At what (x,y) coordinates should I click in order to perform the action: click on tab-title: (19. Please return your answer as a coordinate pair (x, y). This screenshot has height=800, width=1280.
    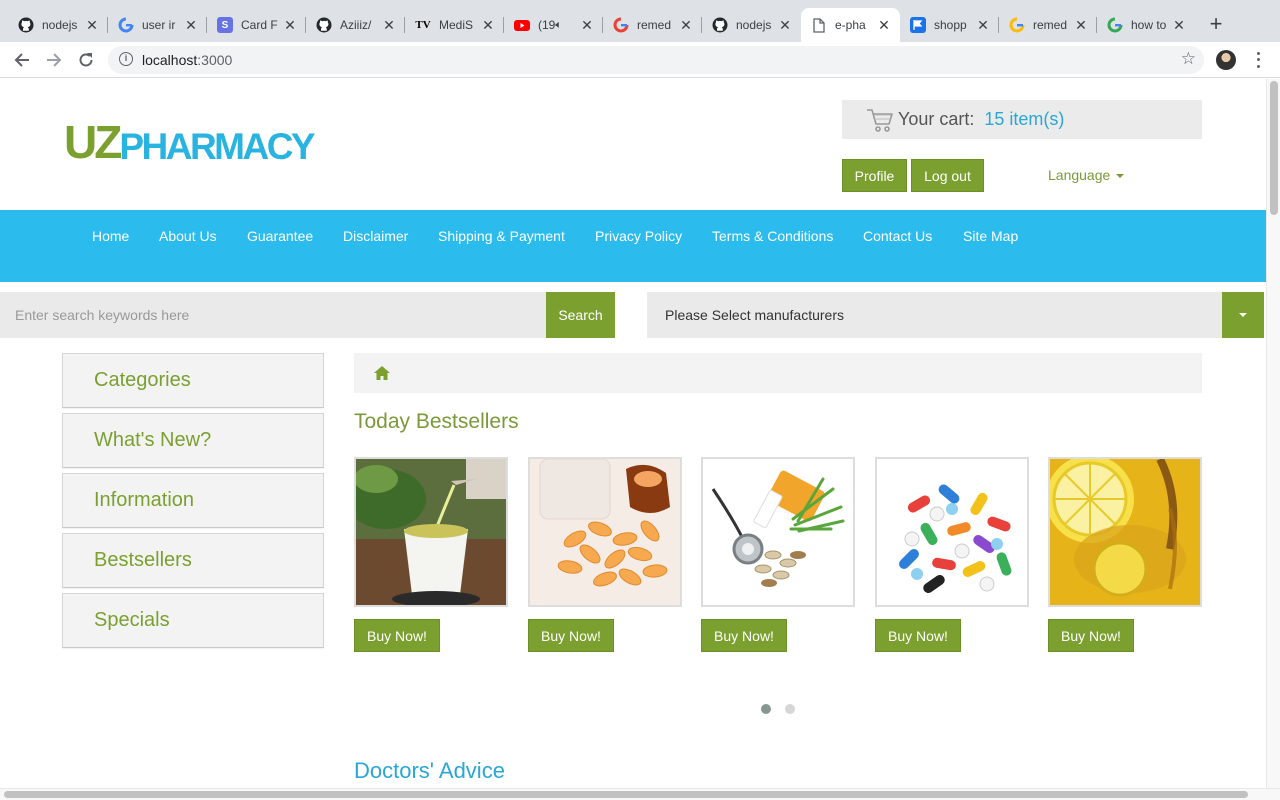
    Looking at the image, I should click on (547, 25).